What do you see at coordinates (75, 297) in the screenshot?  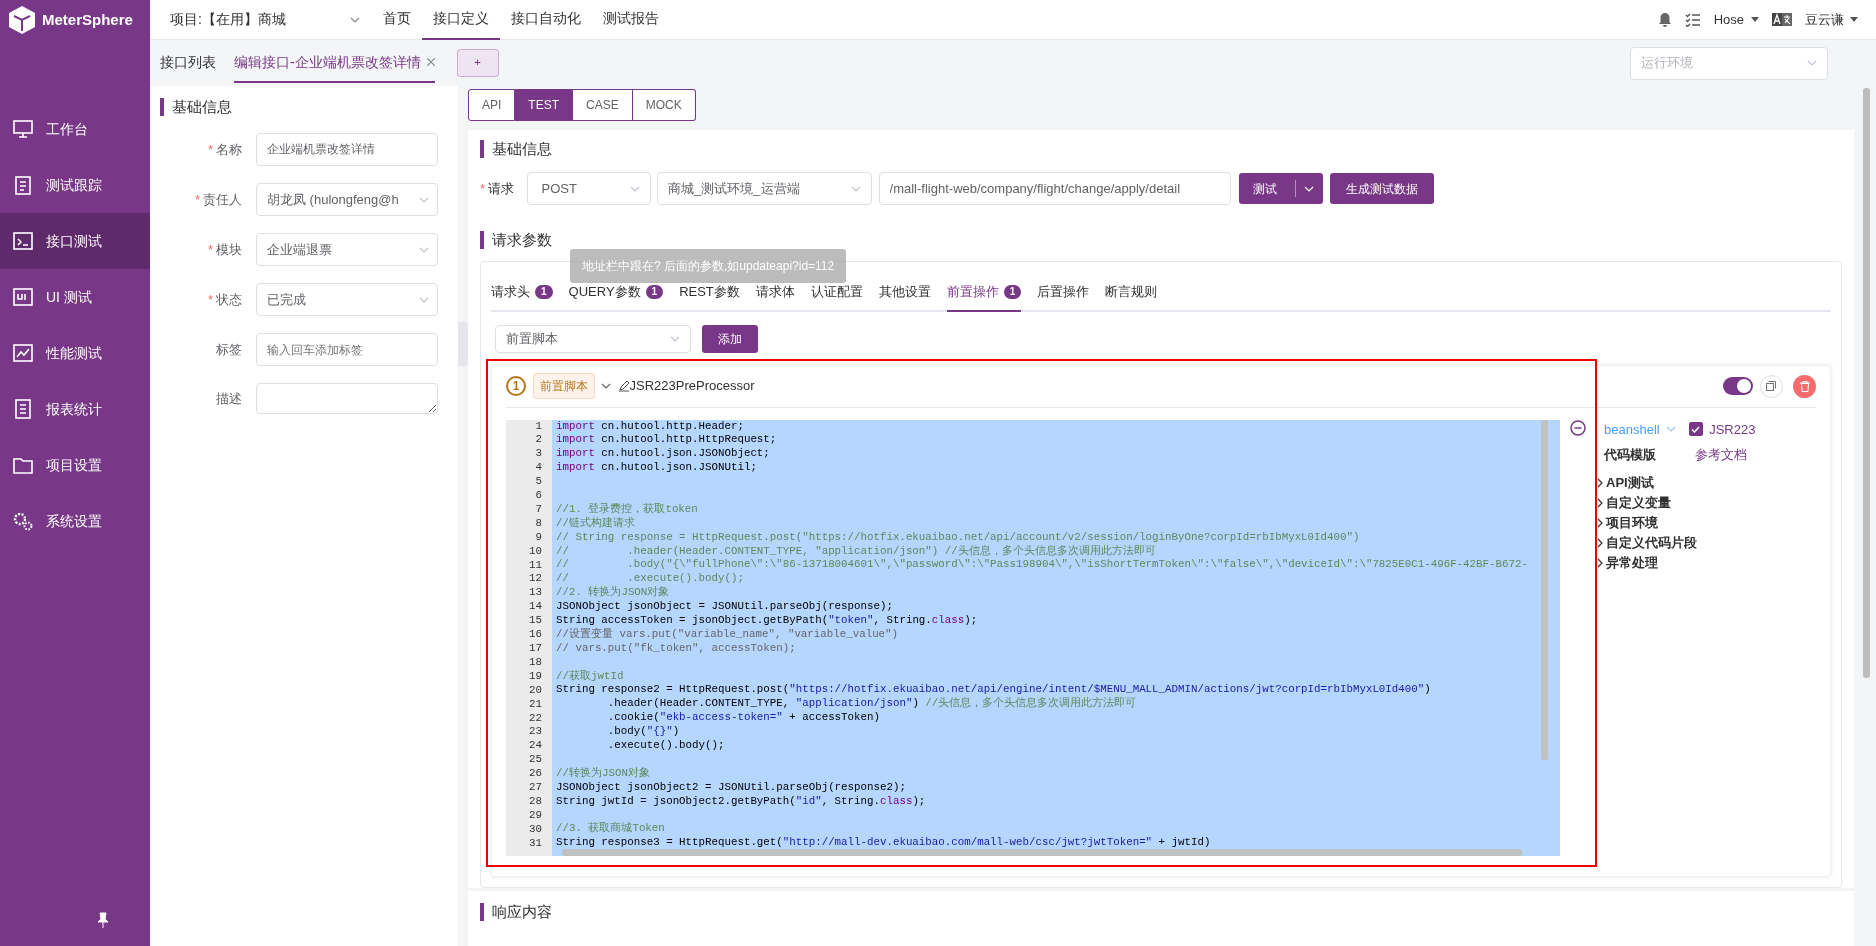 I see `sidebar-item: UI 测试` at bounding box center [75, 297].